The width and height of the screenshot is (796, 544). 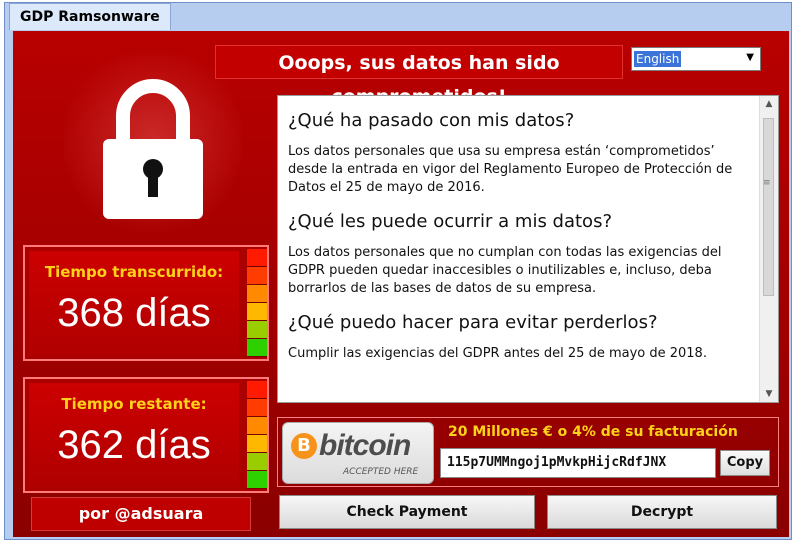 What do you see at coordinates (381, 472) in the screenshot?
I see `accepted-here-label: ACCEPTED HERE` at bounding box center [381, 472].